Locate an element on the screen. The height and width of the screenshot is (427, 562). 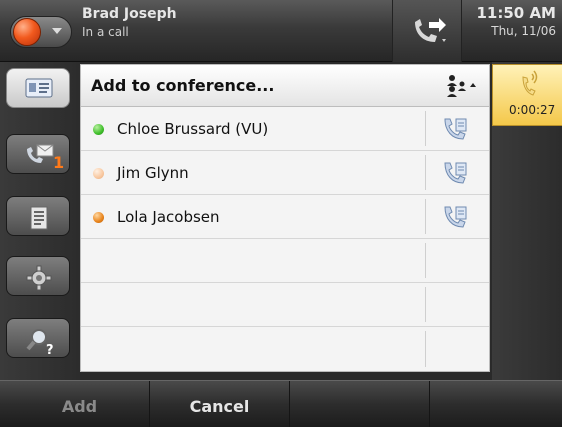
nav-search-help: ? is located at coordinates (38, 338).